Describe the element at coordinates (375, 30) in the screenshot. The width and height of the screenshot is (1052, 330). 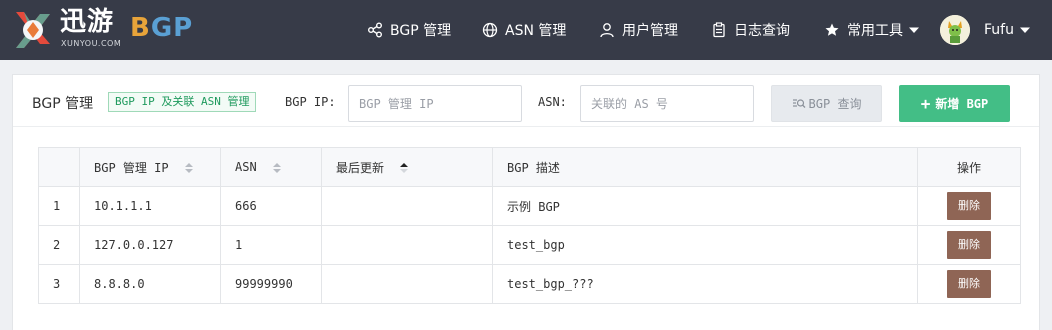
I see `share-nodes-icon` at that location.